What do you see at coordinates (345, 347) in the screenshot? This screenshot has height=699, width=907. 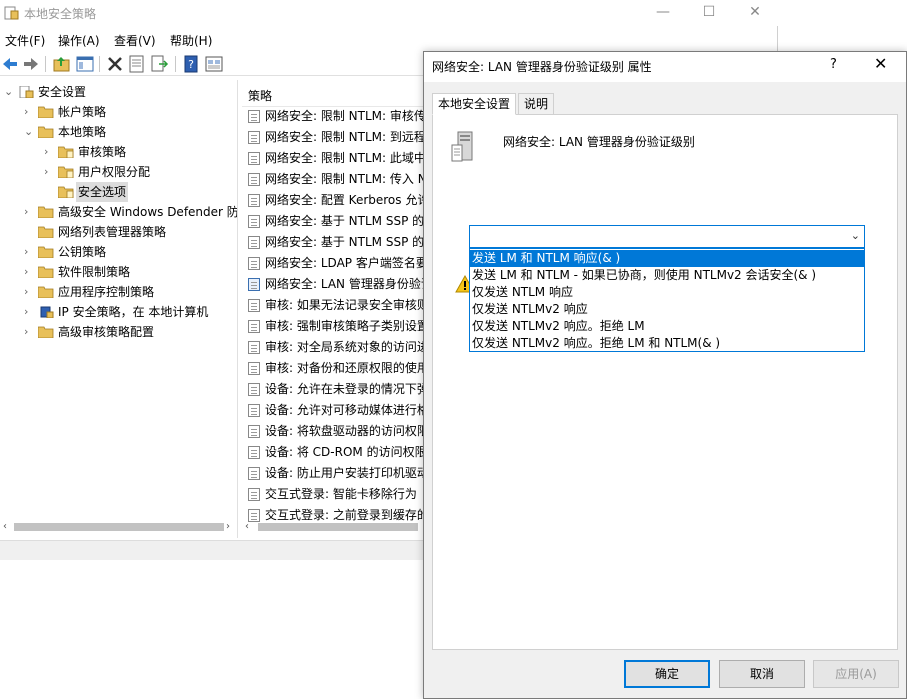 I see `policy-row-label: 审核: 对全局系统对象的访问进行审核` at bounding box center [345, 347].